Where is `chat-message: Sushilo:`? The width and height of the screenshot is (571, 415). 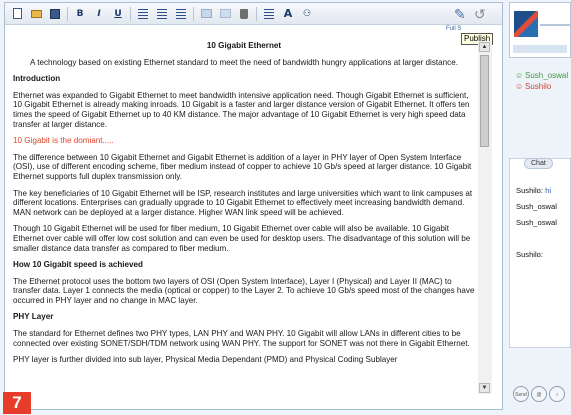 chat-message: Sushilo: is located at coordinates (536, 255).